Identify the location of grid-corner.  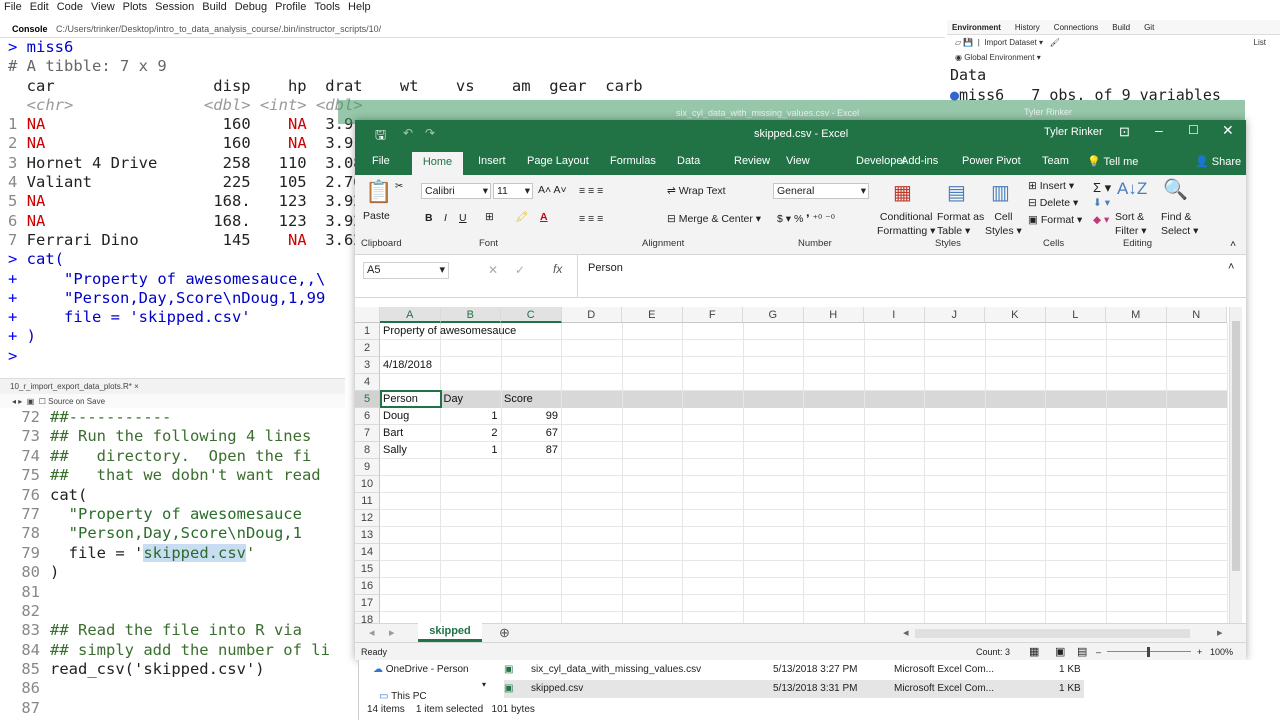
(367, 315).